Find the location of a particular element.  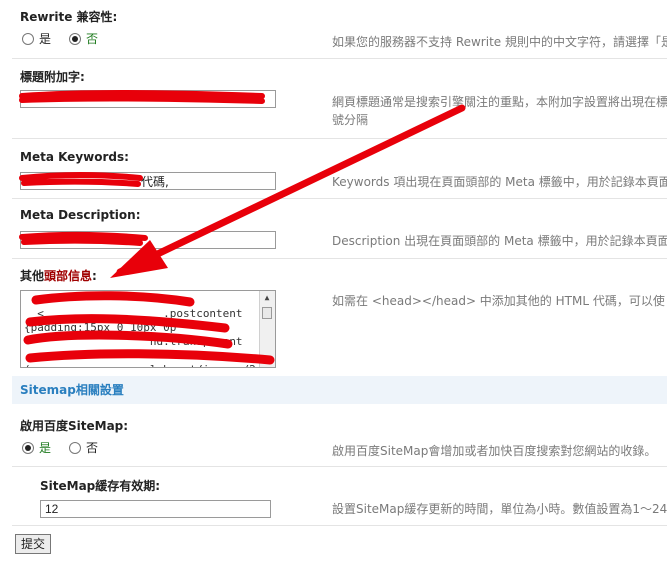

baidu-option-yes: 是 is located at coordinates (36, 447).